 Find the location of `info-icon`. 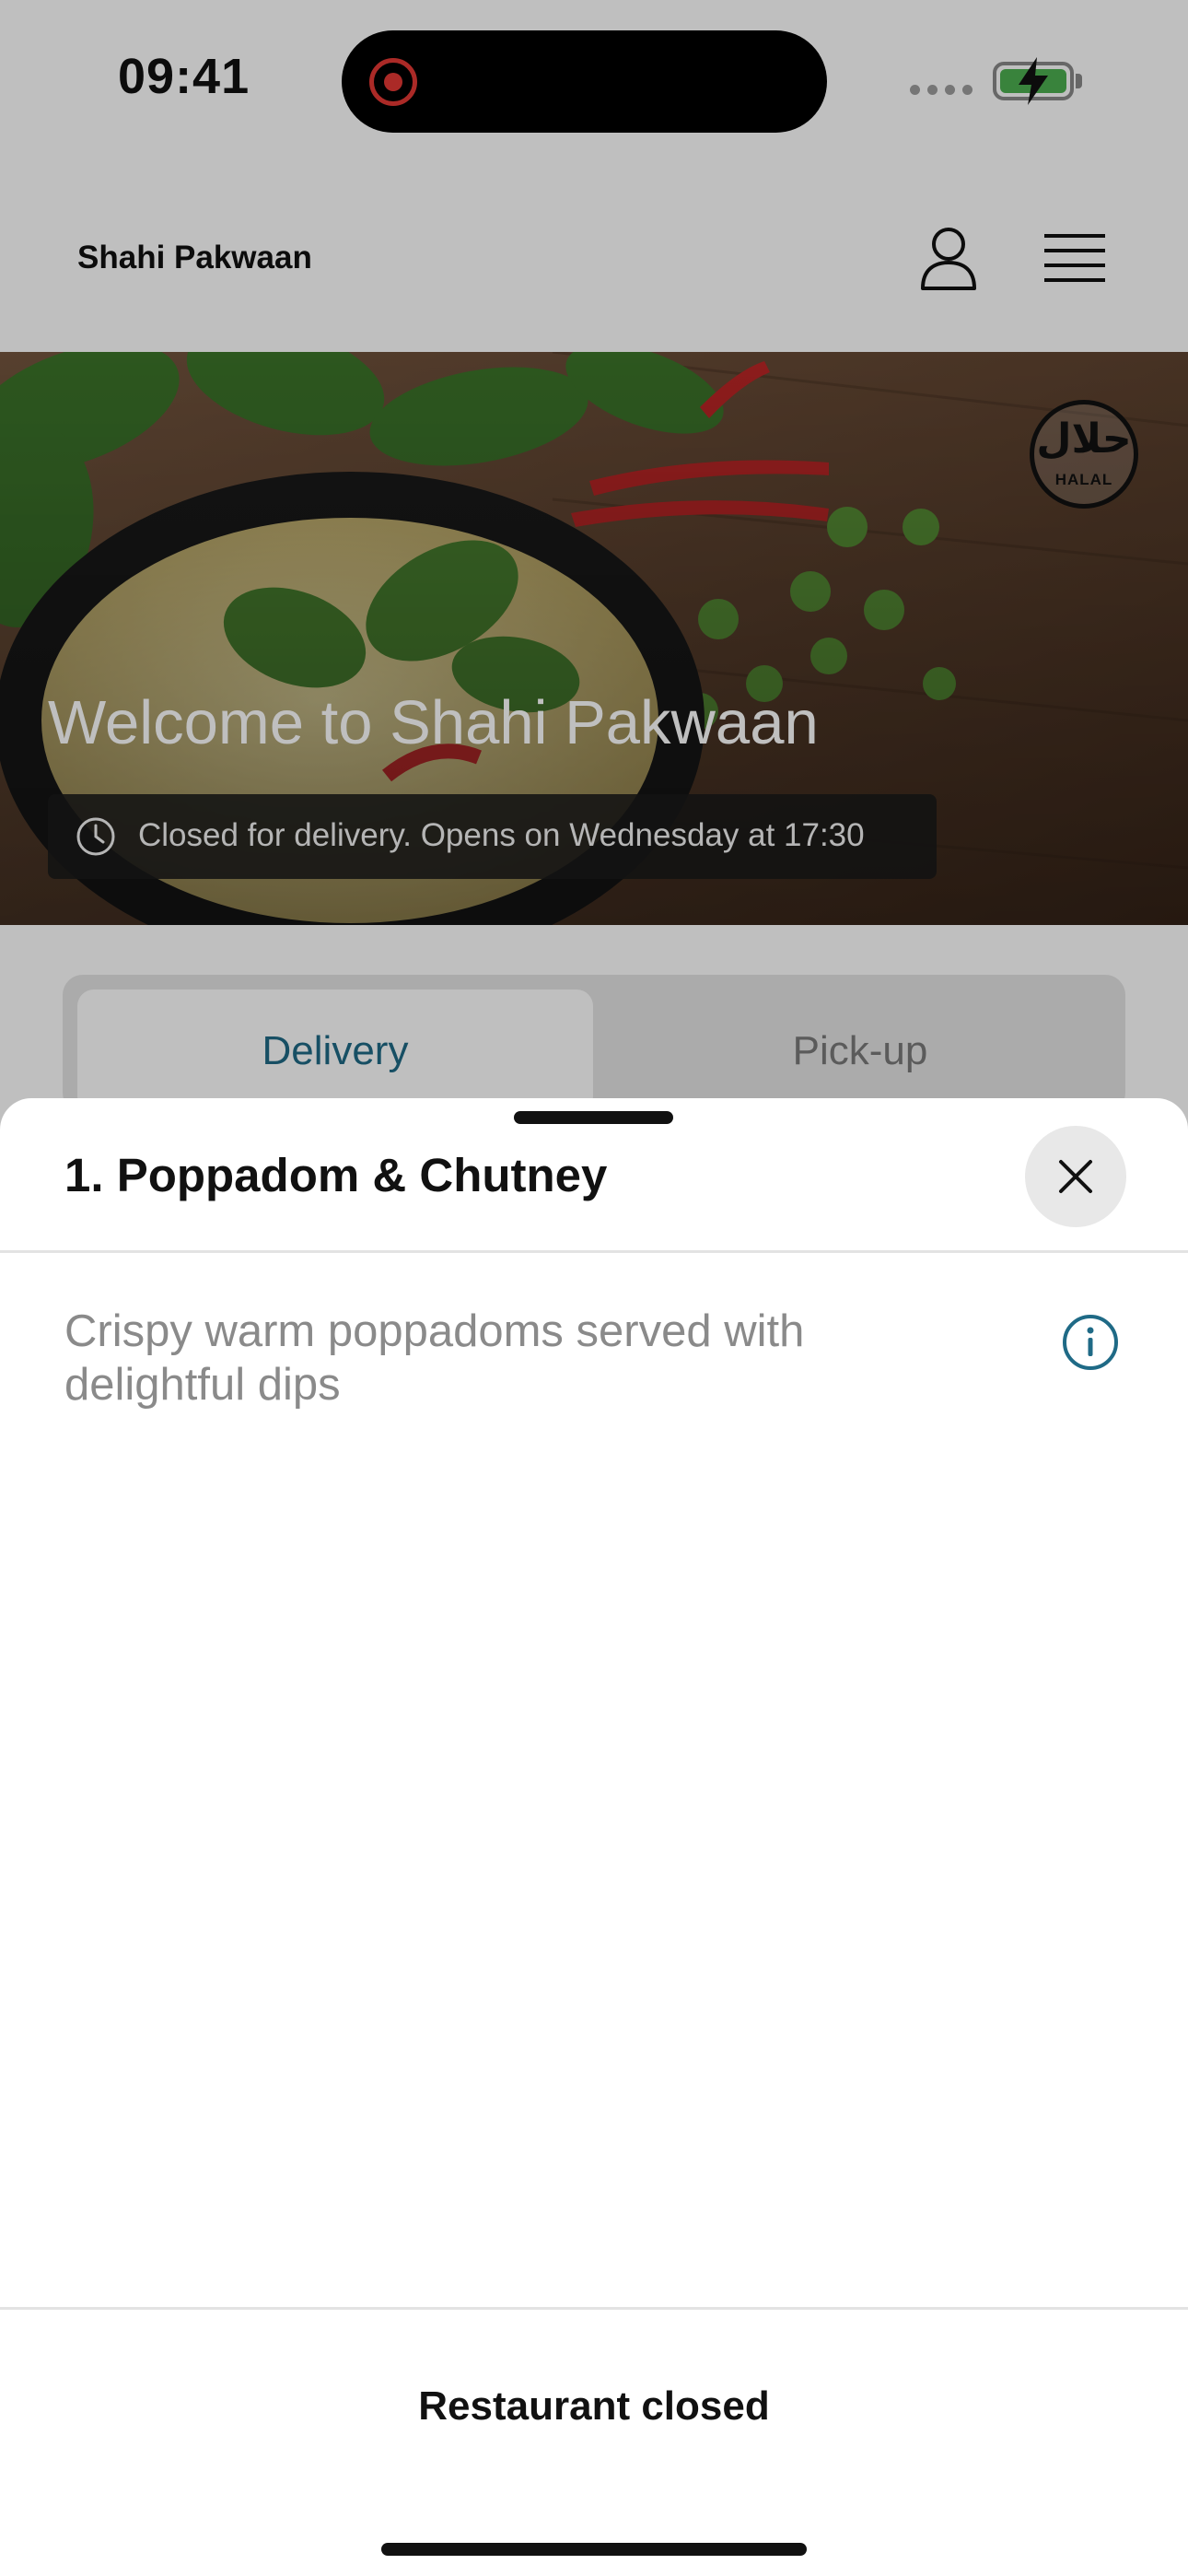

info-icon is located at coordinates (1091, 1342).